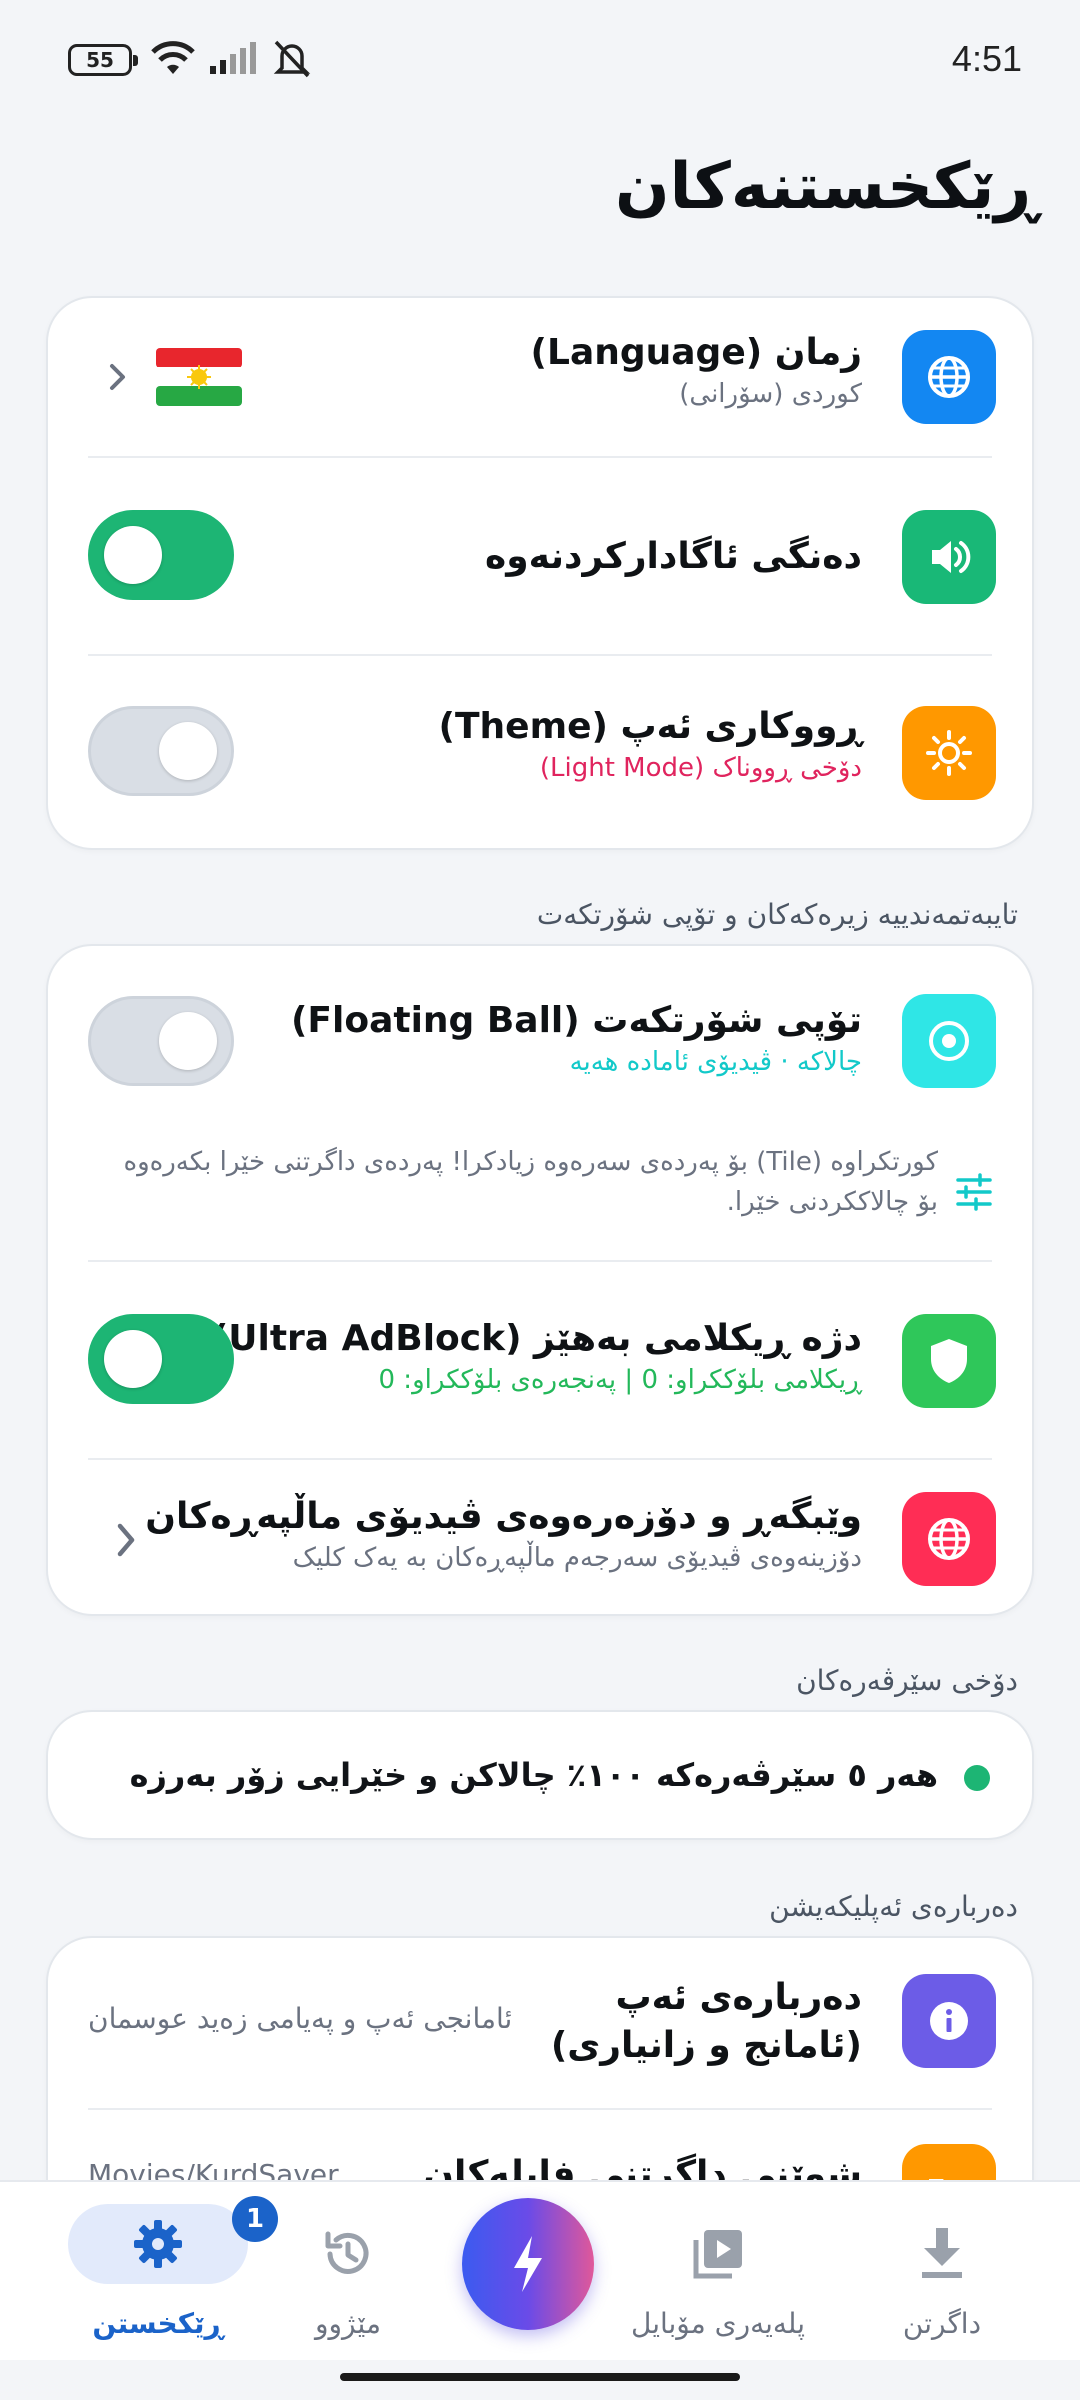  What do you see at coordinates (770, 394) in the screenshot?
I see `language-subtitle: کوردی (سۆرانی)` at bounding box center [770, 394].